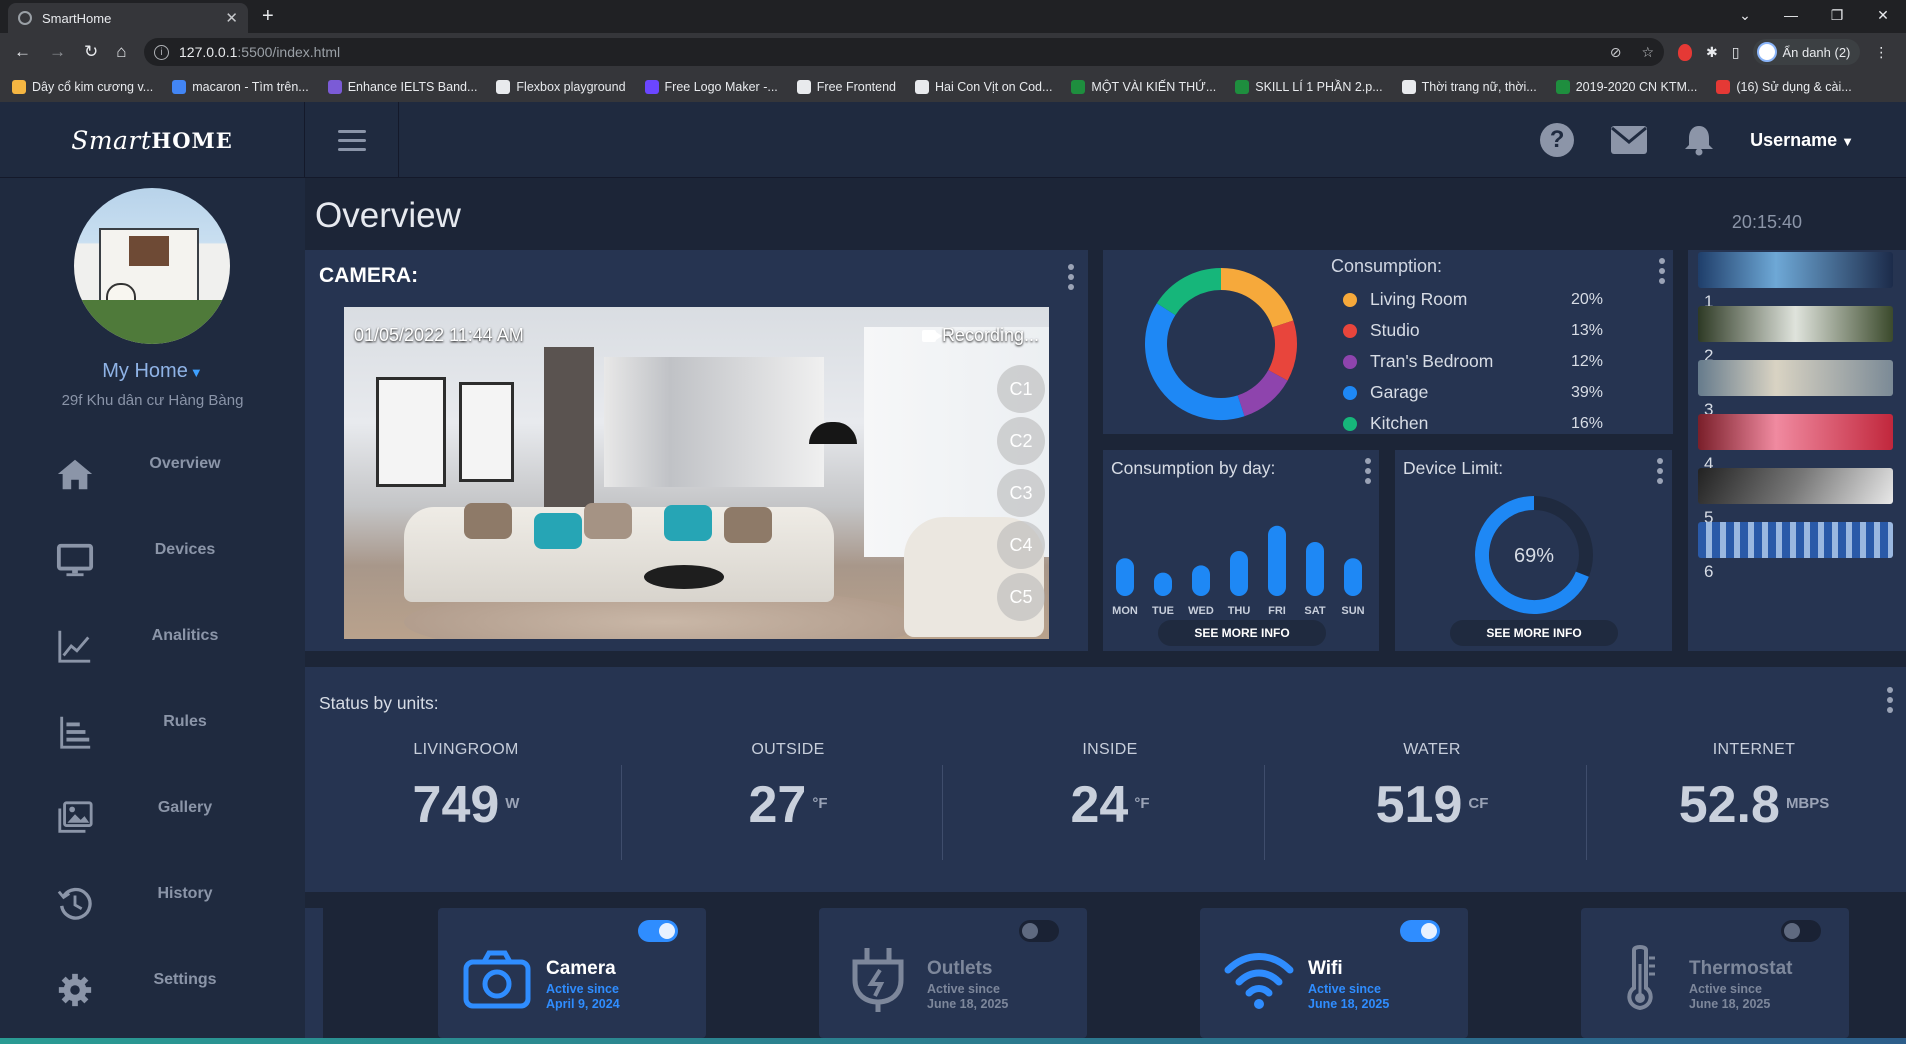 This screenshot has width=1906, height=1044. Describe the element at coordinates (1736, 52) in the screenshot. I see `sidepanel-icon: ▯` at that location.